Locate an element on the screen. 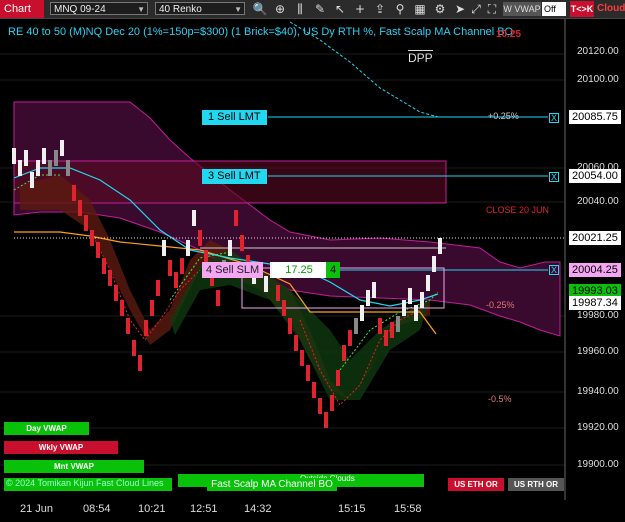  us-eth-or-button: US ETH OR is located at coordinates (476, 484).